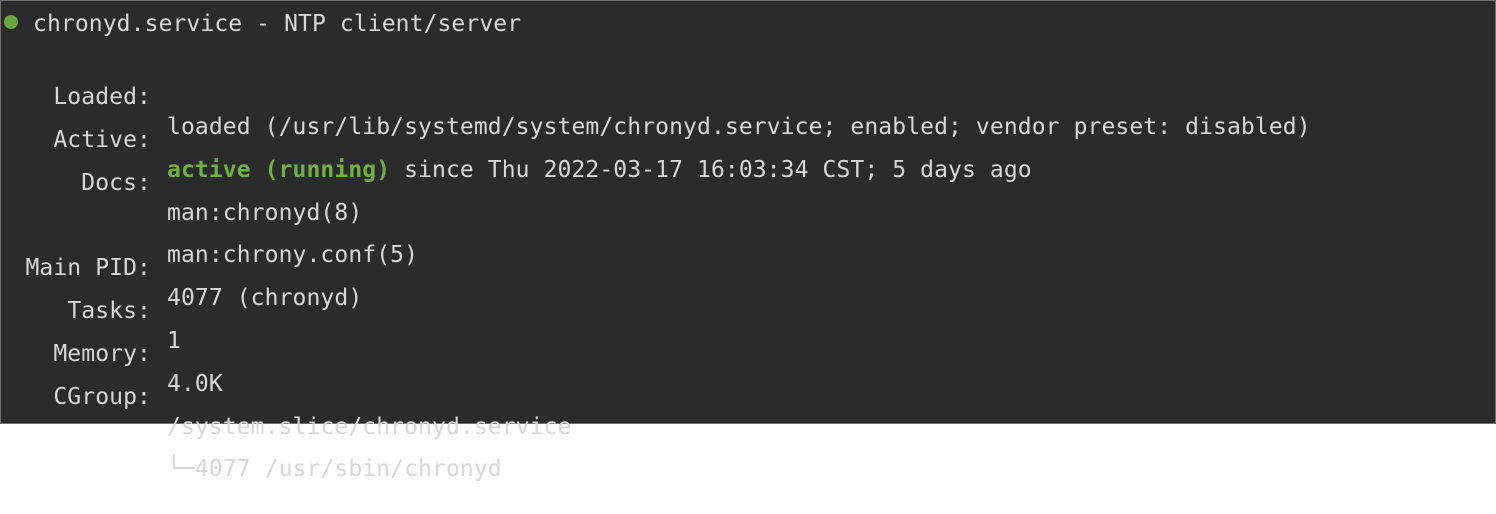 The image size is (1496, 514). I want to click on cgroup-value: /system.slice/chronyd.service, so click(369, 427).